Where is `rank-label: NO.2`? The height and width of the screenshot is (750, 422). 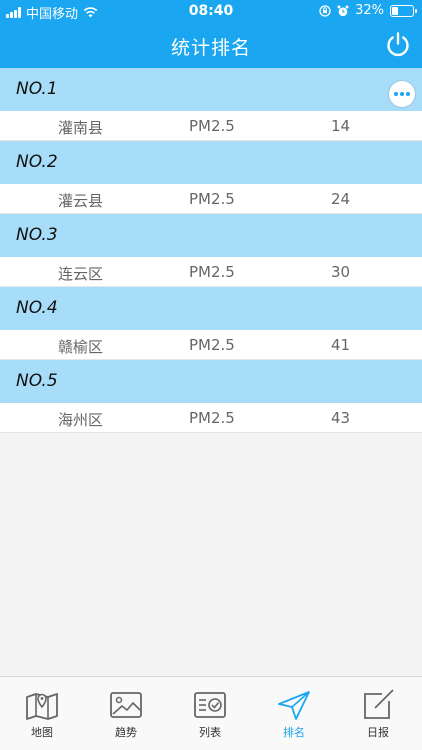
rank-label: NO.2 is located at coordinates (37, 162).